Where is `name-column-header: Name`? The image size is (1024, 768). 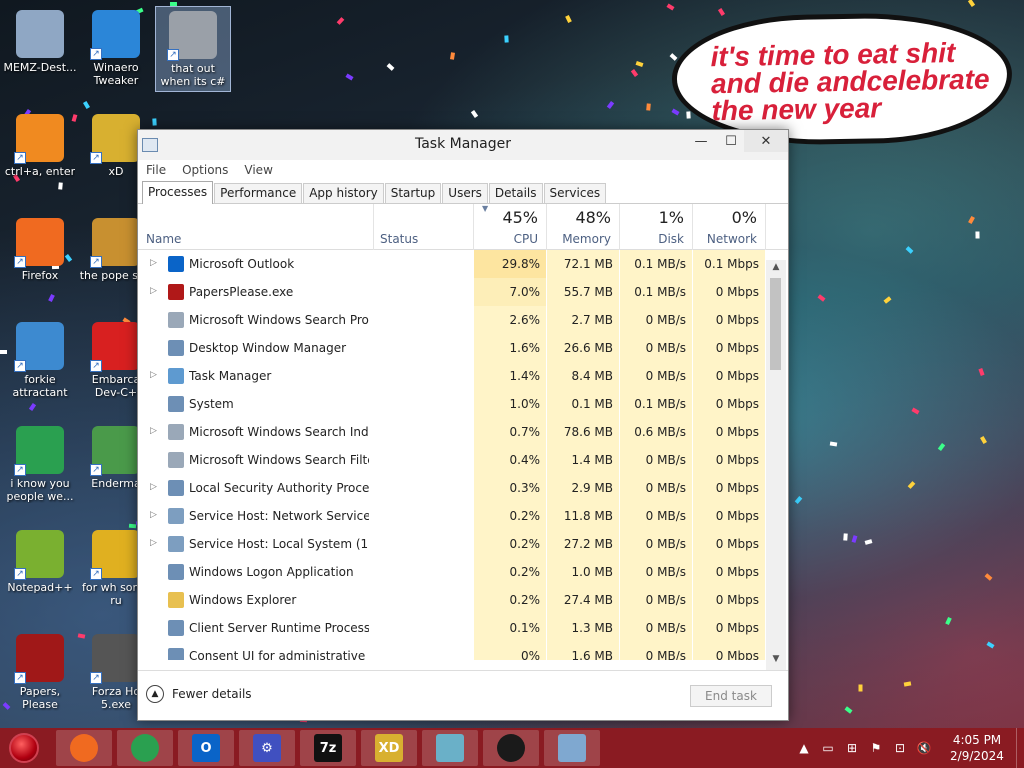 name-column-header: Name is located at coordinates (256, 227).